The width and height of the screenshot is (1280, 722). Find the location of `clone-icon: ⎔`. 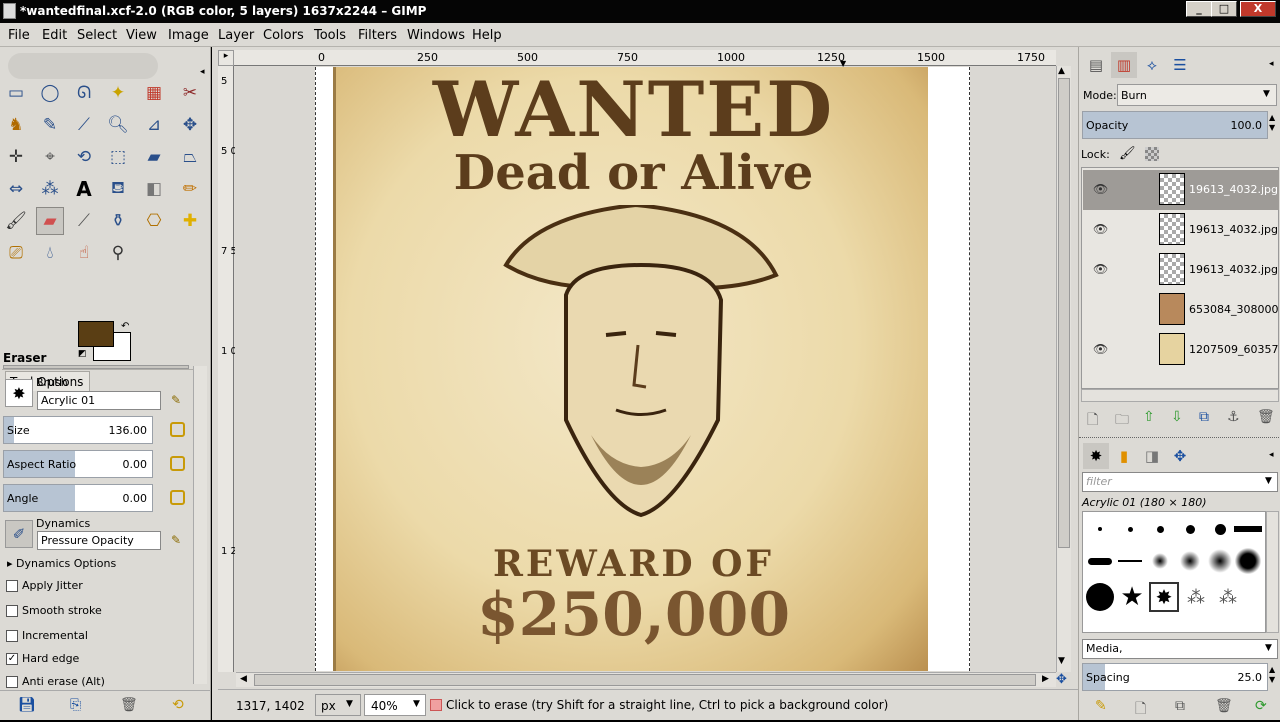

clone-icon: ⎔ is located at coordinates (154, 221).